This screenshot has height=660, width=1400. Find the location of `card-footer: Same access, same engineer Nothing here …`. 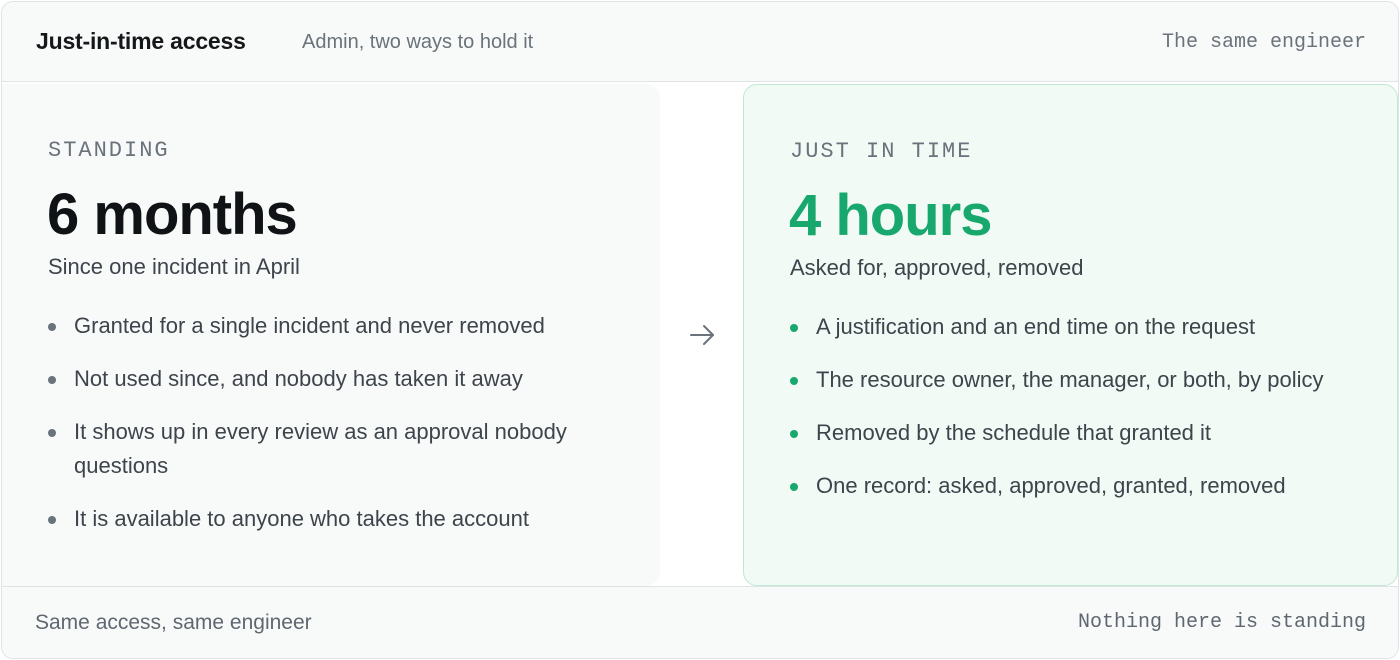

card-footer: Same access, same engineer Nothing here … is located at coordinates (700, 622).